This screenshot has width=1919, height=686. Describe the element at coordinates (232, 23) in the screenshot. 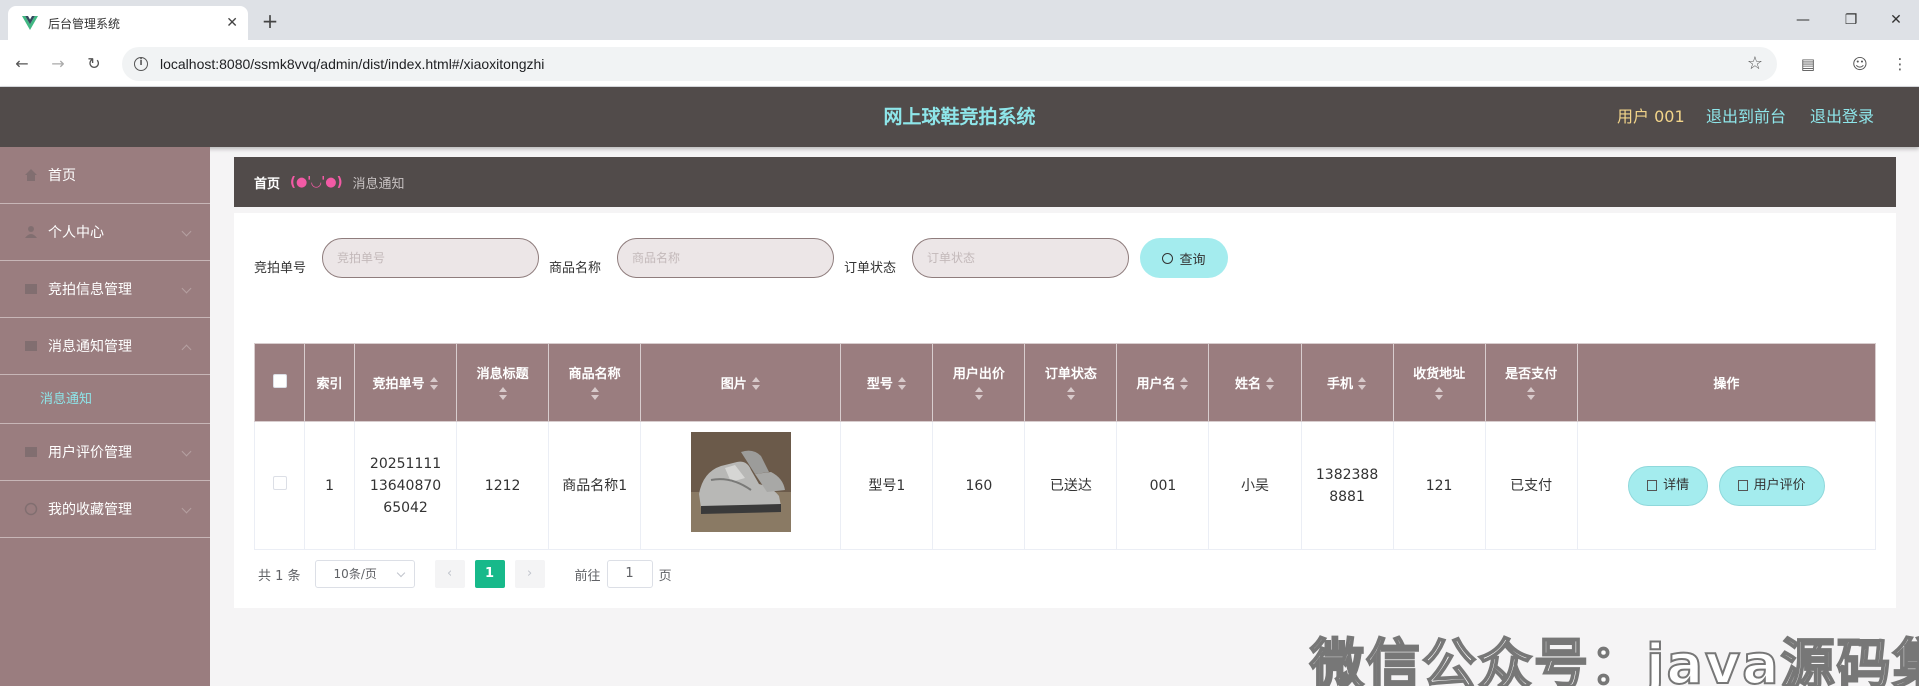

I see `tab-close-icon: ✕` at that location.